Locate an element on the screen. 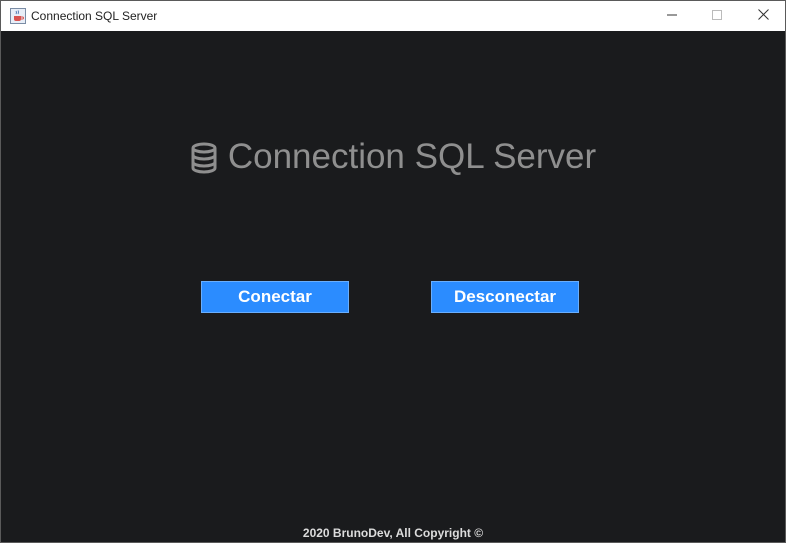  page-heading: Connection SQL Server is located at coordinates (393, 157).